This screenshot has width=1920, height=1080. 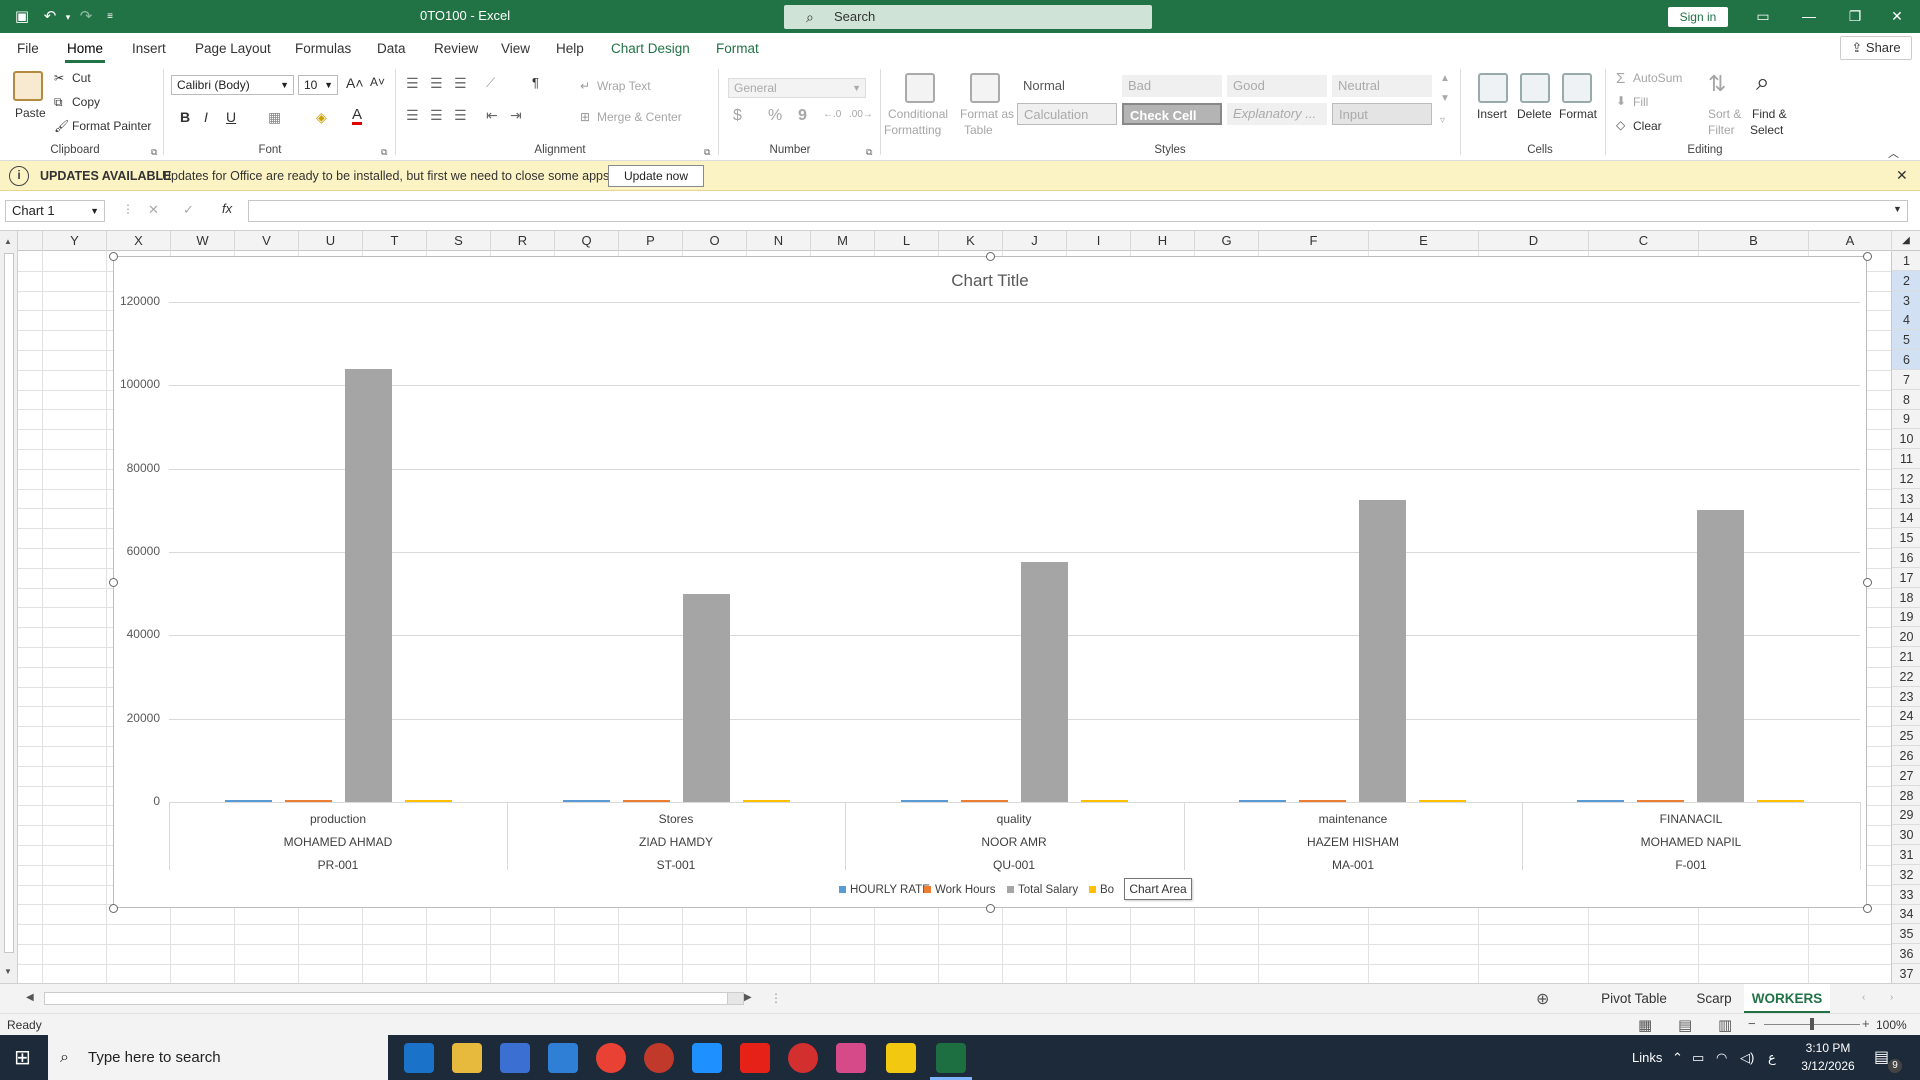 What do you see at coordinates (1866, 1023) in the screenshot?
I see `zoom-in-icon: +` at bounding box center [1866, 1023].